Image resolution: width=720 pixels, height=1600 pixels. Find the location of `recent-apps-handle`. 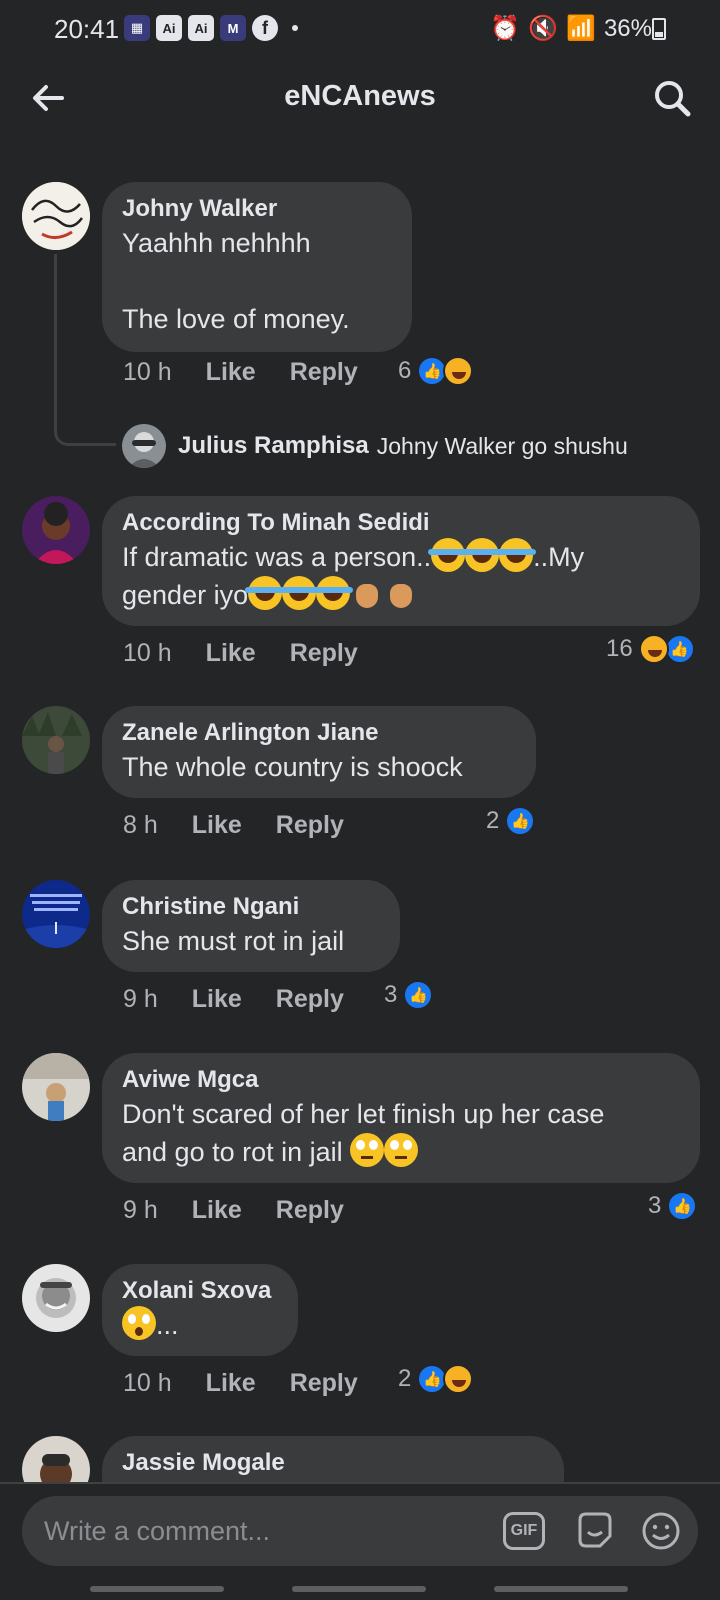

recent-apps-handle is located at coordinates (157, 1589).